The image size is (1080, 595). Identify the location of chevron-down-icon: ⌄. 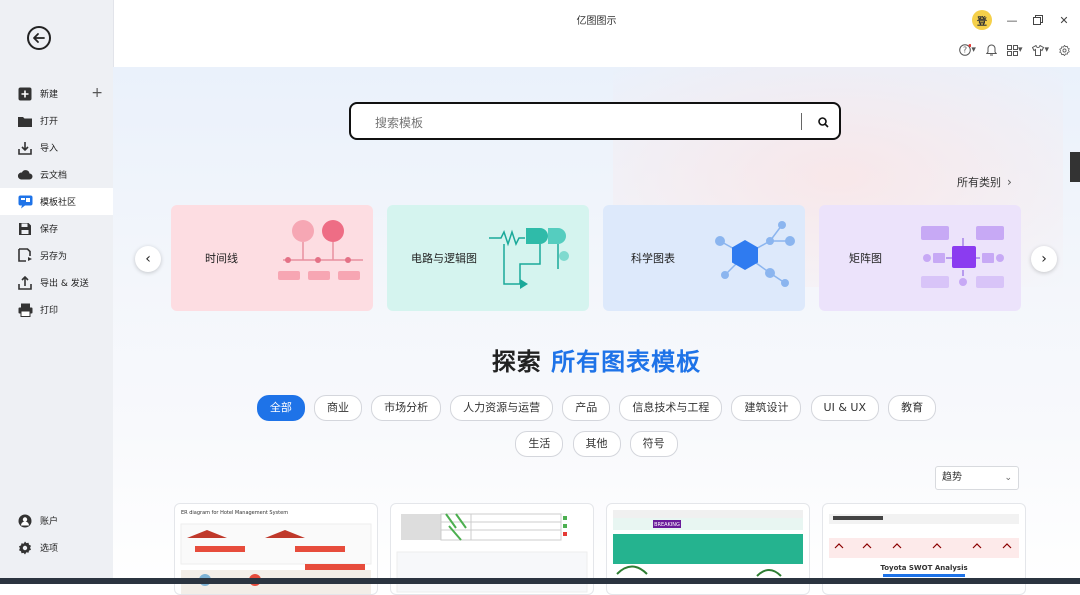
(1008, 478).